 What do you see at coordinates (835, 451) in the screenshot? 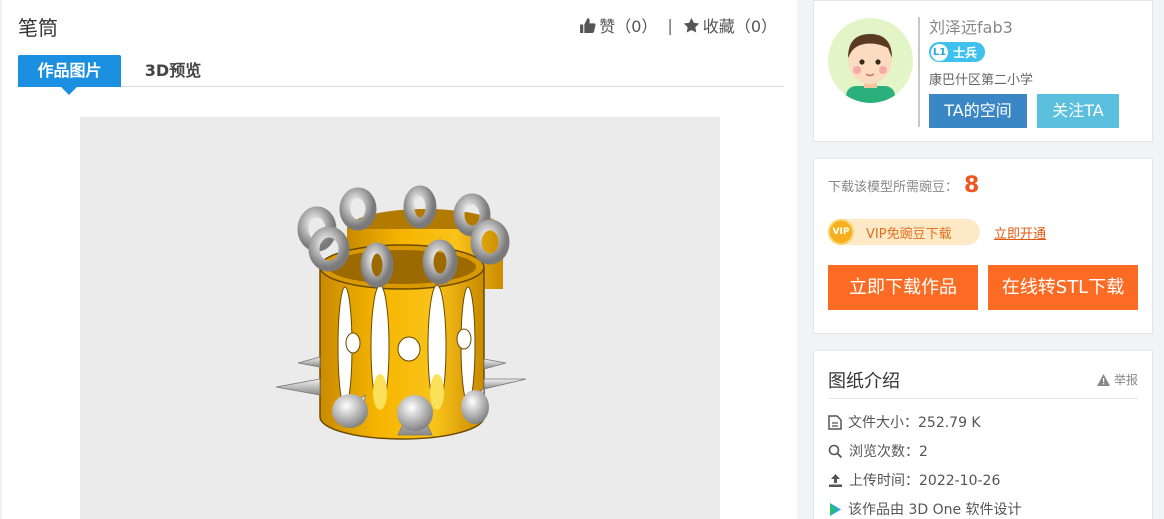
I see `magnifier-icon` at bounding box center [835, 451].